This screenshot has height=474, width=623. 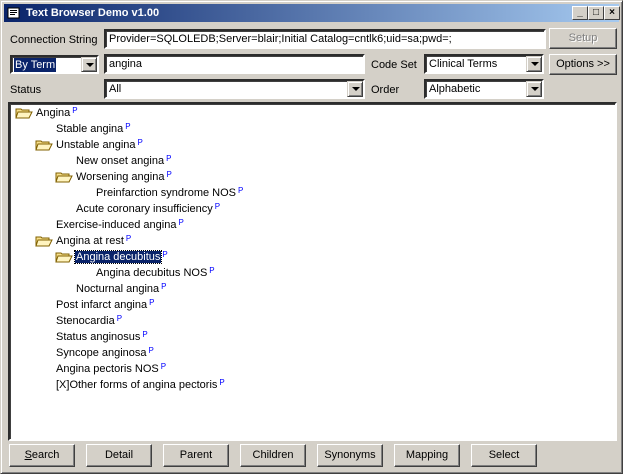 I want to click on search-button: Search, so click(x=42, y=455).